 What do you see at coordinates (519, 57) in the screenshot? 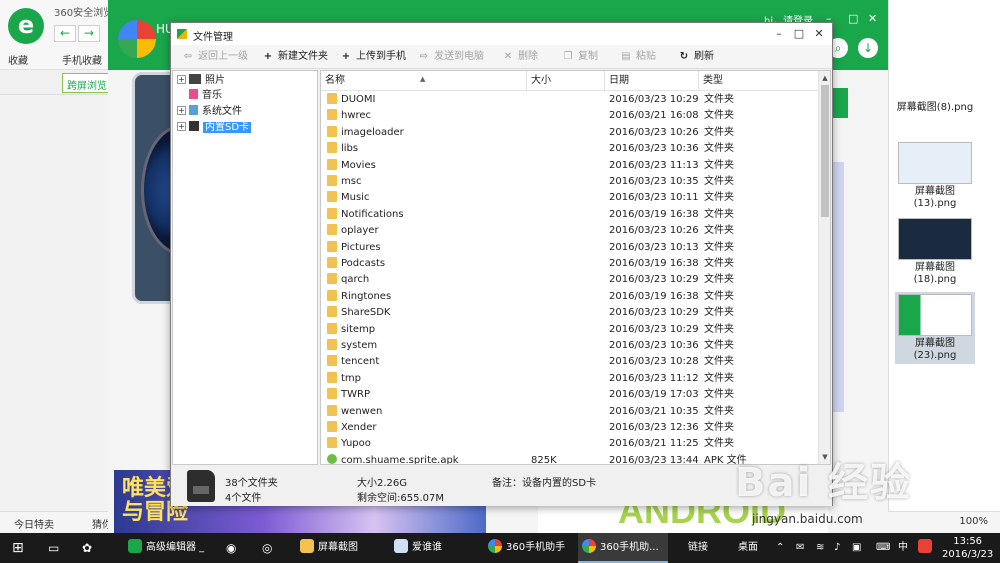
I see `delete-button: ✕ 删除` at bounding box center [519, 57].